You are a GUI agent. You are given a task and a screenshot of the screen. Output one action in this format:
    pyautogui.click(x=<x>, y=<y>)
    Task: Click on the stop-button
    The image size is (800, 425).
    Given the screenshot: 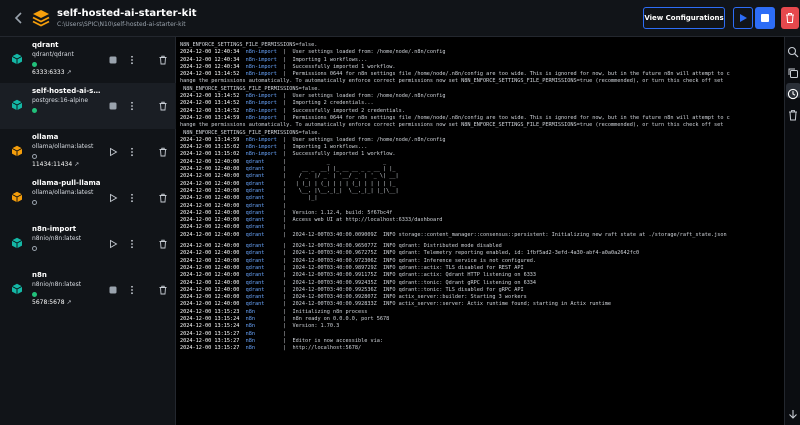 What is the action you would take?
    pyautogui.click(x=765, y=18)
    